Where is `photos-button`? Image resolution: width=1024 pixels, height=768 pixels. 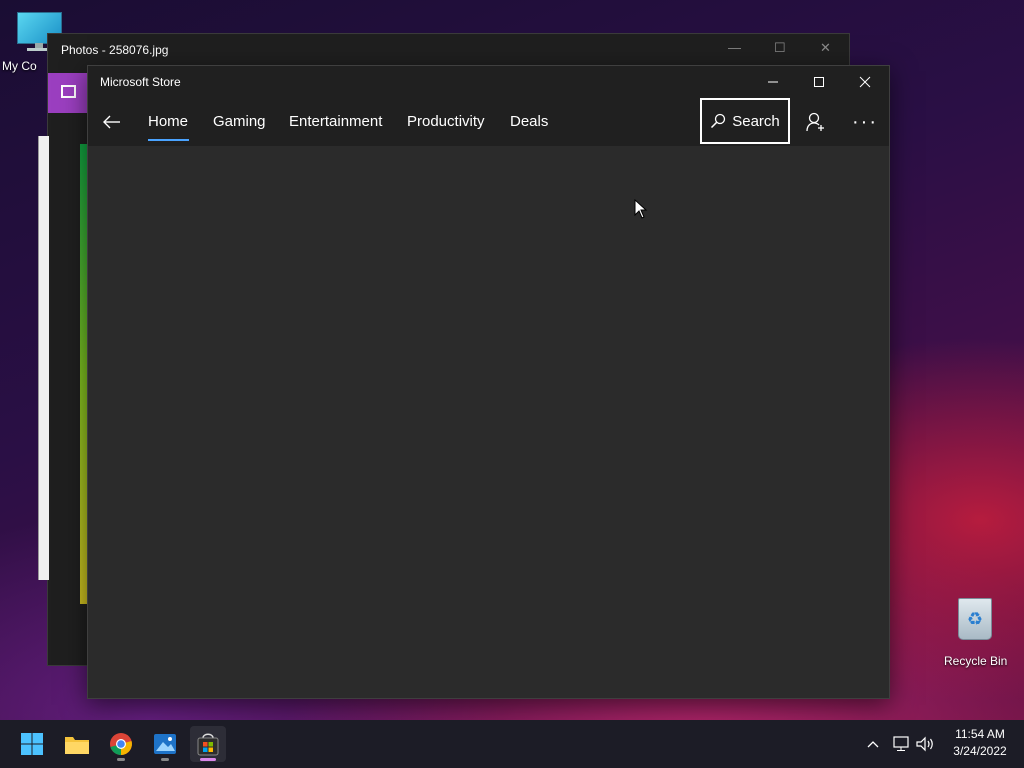 photos-button is located at coordinates (165, 744).